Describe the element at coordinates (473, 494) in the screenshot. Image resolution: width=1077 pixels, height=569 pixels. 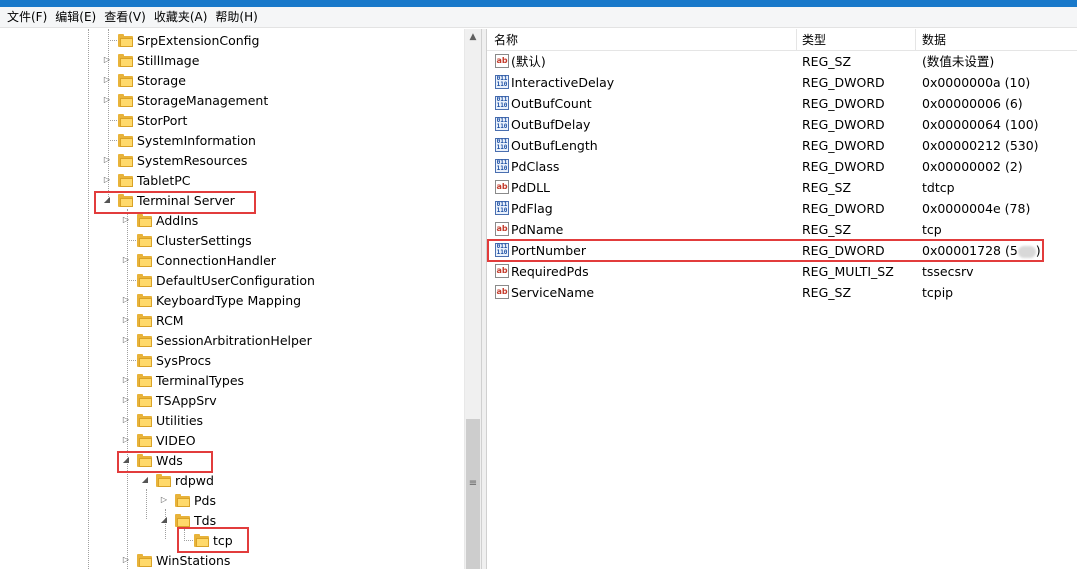
I see `scrollbar-thumb` at that location.